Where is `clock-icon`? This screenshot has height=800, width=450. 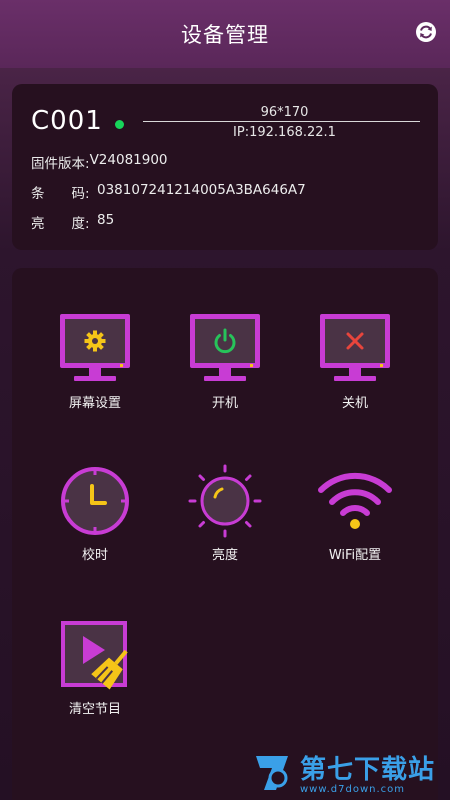
clock-icon is located at coordinates (95, 501).